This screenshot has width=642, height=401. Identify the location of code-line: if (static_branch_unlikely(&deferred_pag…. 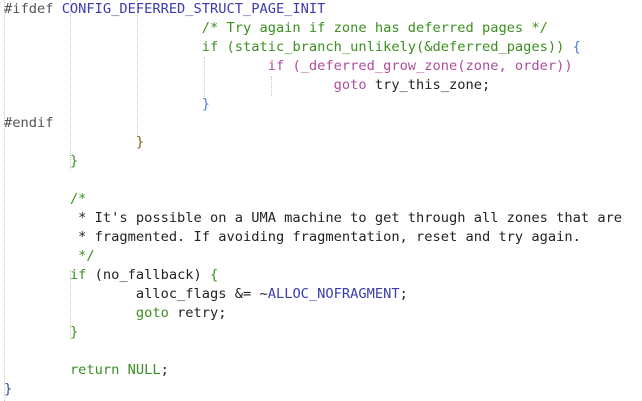
(292, 47).